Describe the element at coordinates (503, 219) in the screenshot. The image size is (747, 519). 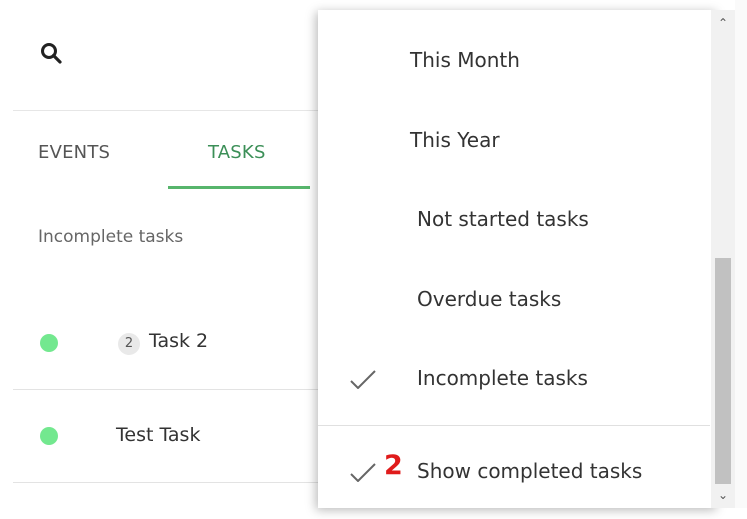
I see `menu-item-label: Not started tasks` at that location.